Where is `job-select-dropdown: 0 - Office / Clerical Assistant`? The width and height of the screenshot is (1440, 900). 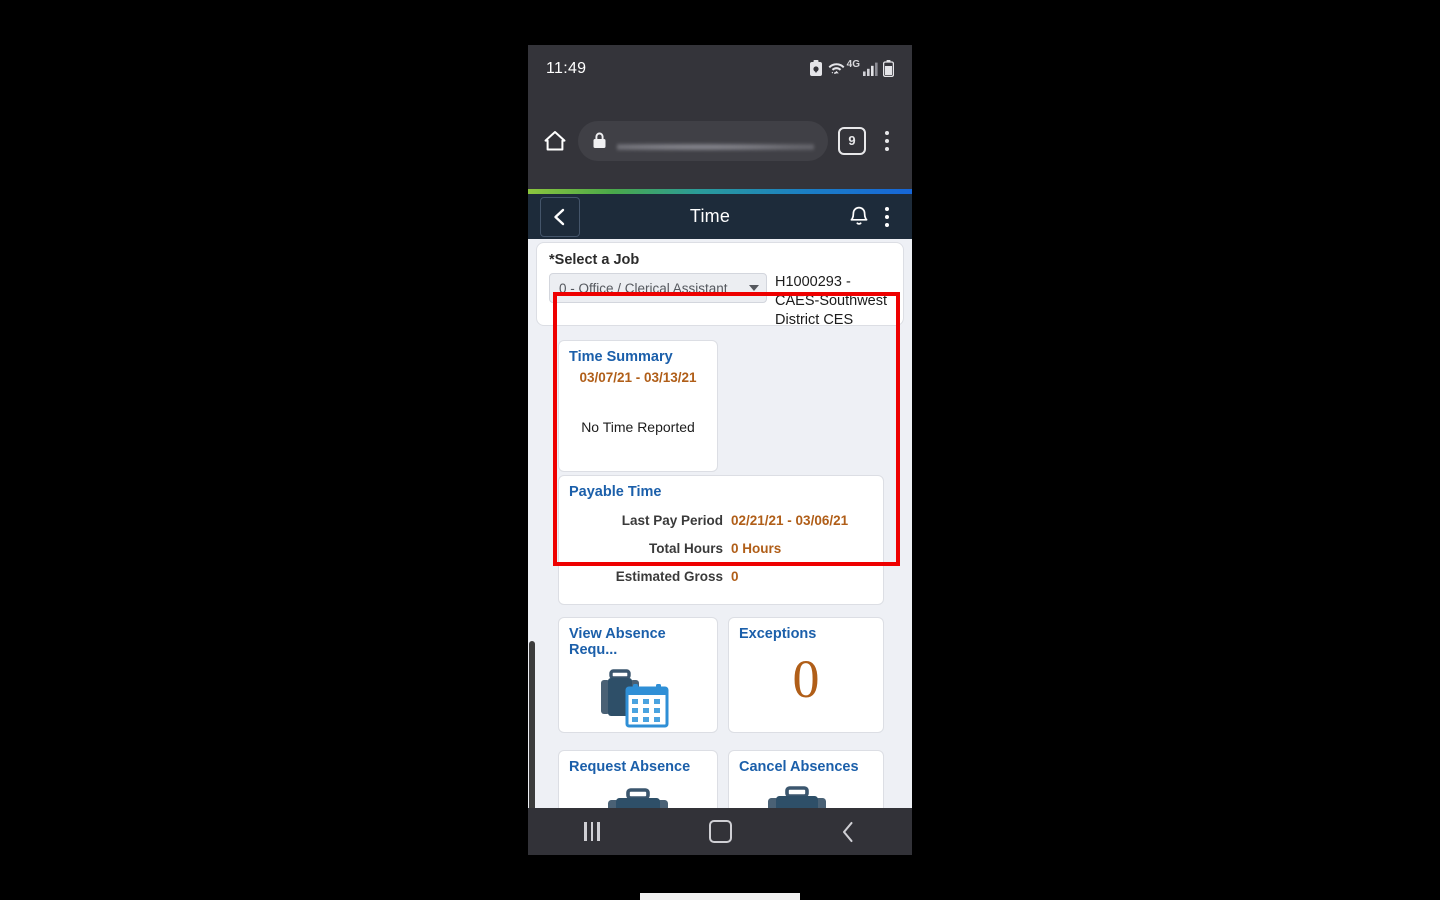
job-select-dropdown: 0 - Office / Clerical Assistant is located at coordinates (658, 288).